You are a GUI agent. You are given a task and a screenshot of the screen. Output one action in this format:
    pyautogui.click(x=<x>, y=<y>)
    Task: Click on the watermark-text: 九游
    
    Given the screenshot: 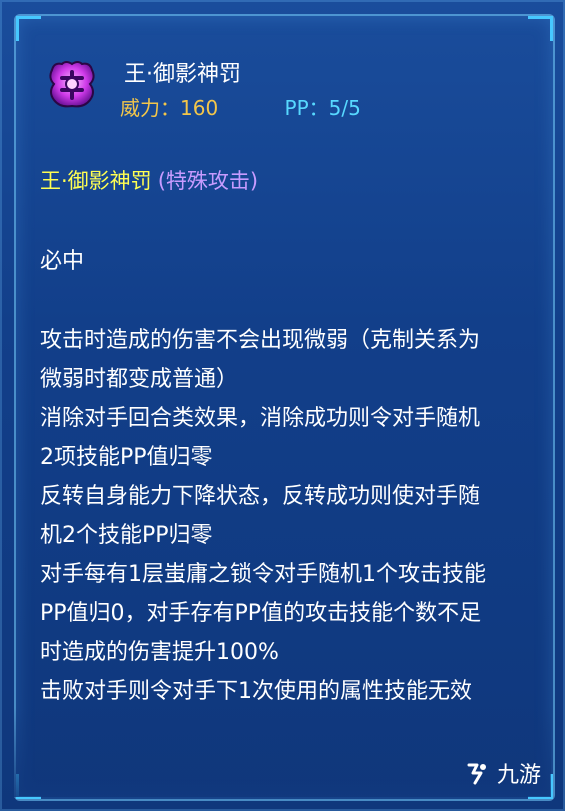 What is the action you would take?
    pyautogui.click(x=518, y=775)
    